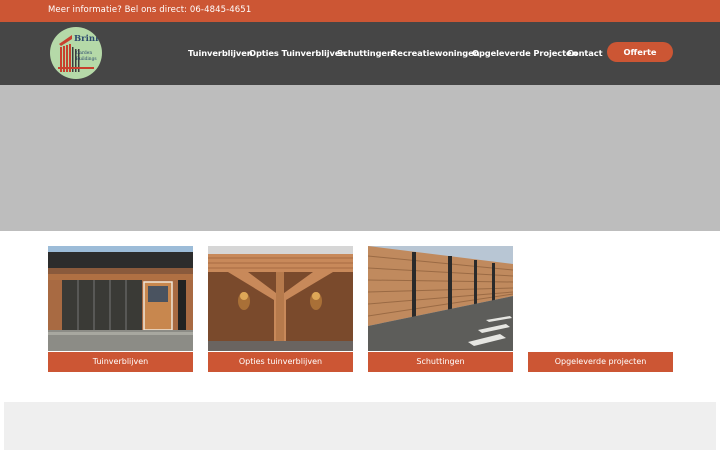 This screenshot has width=720, height=450. I want to click on logo-brand-text: Brink, so click(87, 39).